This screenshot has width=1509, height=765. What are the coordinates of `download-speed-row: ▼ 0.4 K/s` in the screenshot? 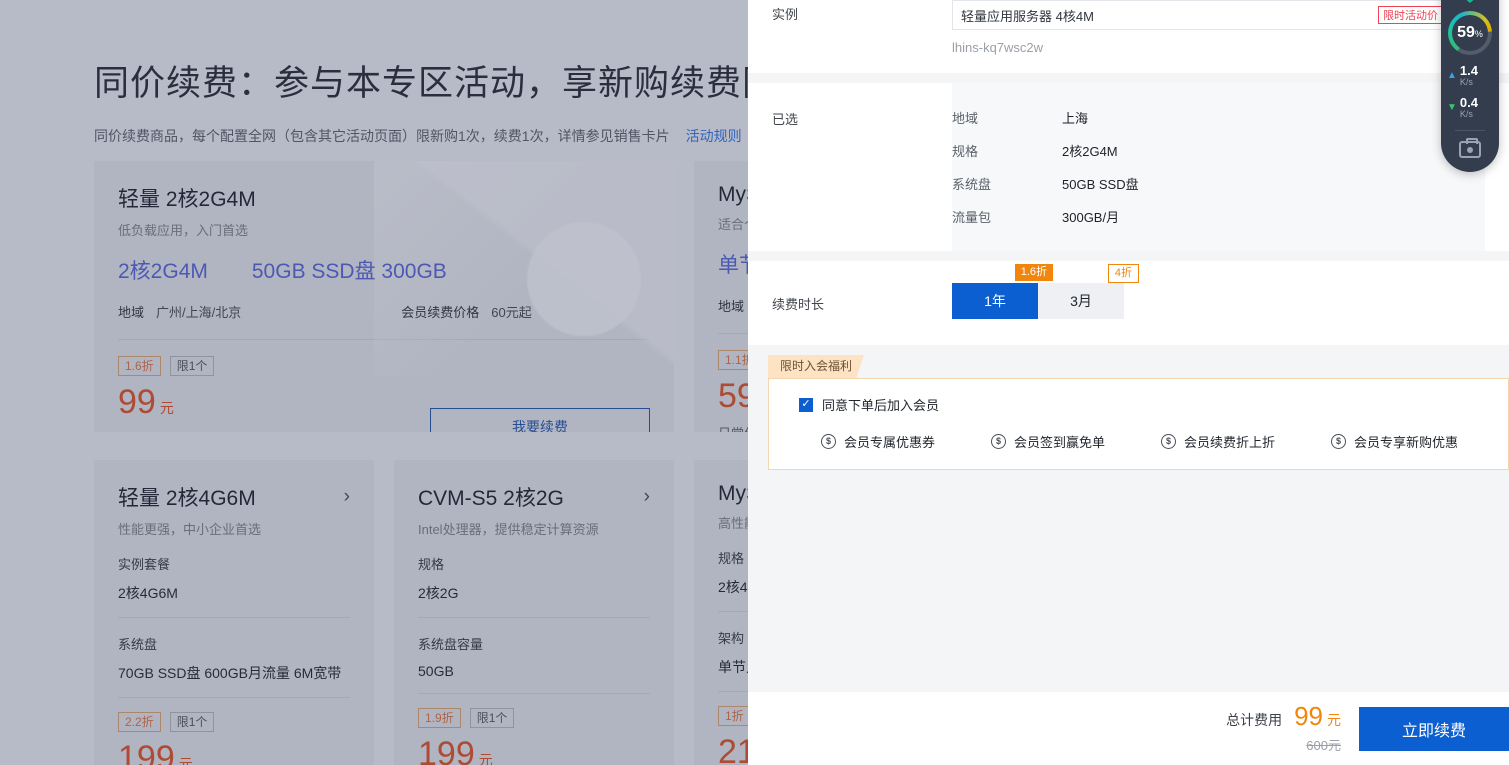 It's located at (1470, 107).